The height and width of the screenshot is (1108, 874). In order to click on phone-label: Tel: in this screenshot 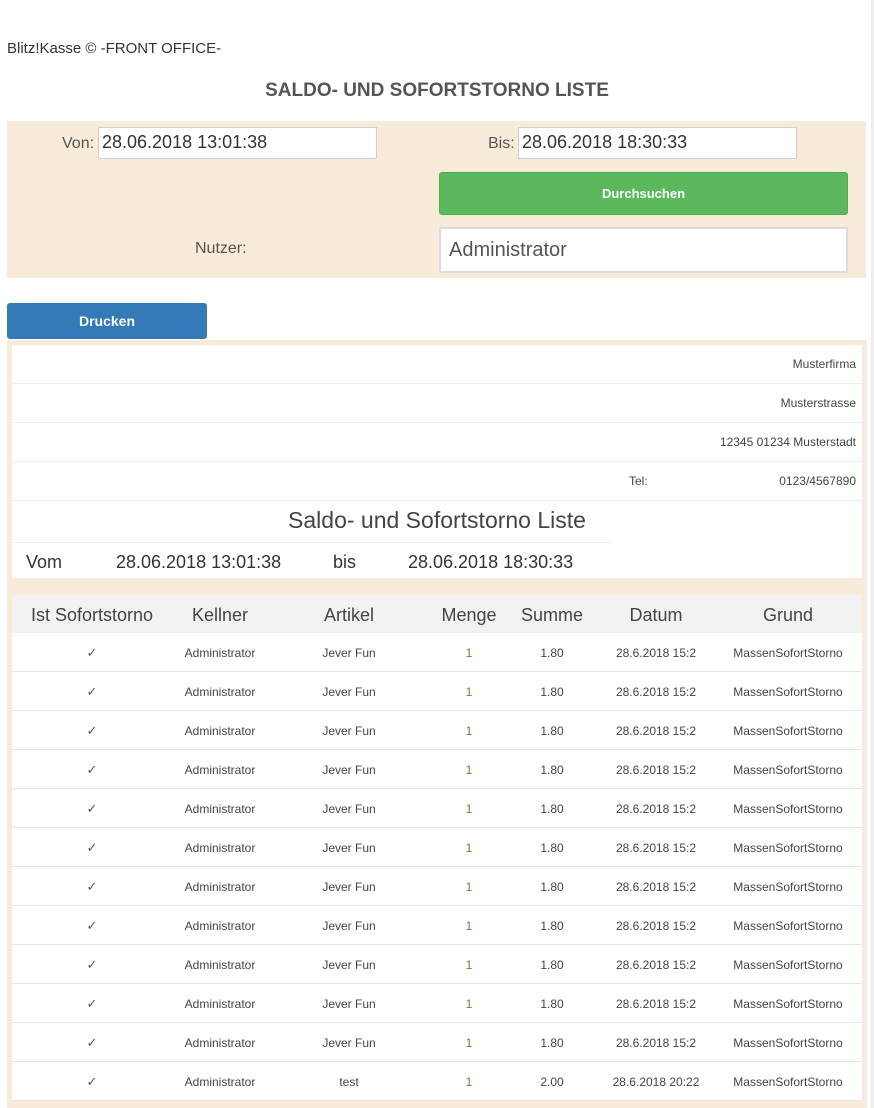, I will do `click(638, 481)`.